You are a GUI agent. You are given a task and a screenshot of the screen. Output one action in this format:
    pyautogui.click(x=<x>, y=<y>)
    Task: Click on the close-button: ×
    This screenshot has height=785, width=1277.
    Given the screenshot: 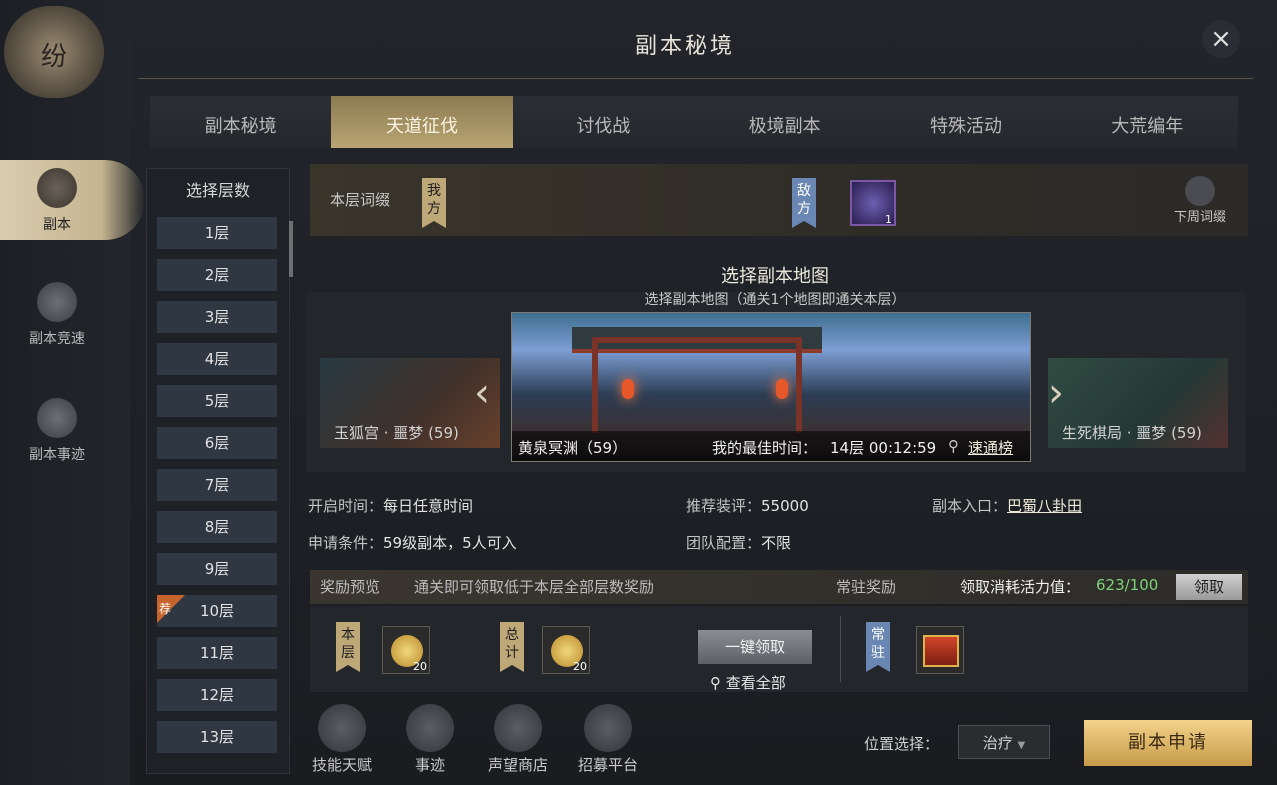 What is the action you would take?
    pyautogui.click(x=1221, y=39)
    